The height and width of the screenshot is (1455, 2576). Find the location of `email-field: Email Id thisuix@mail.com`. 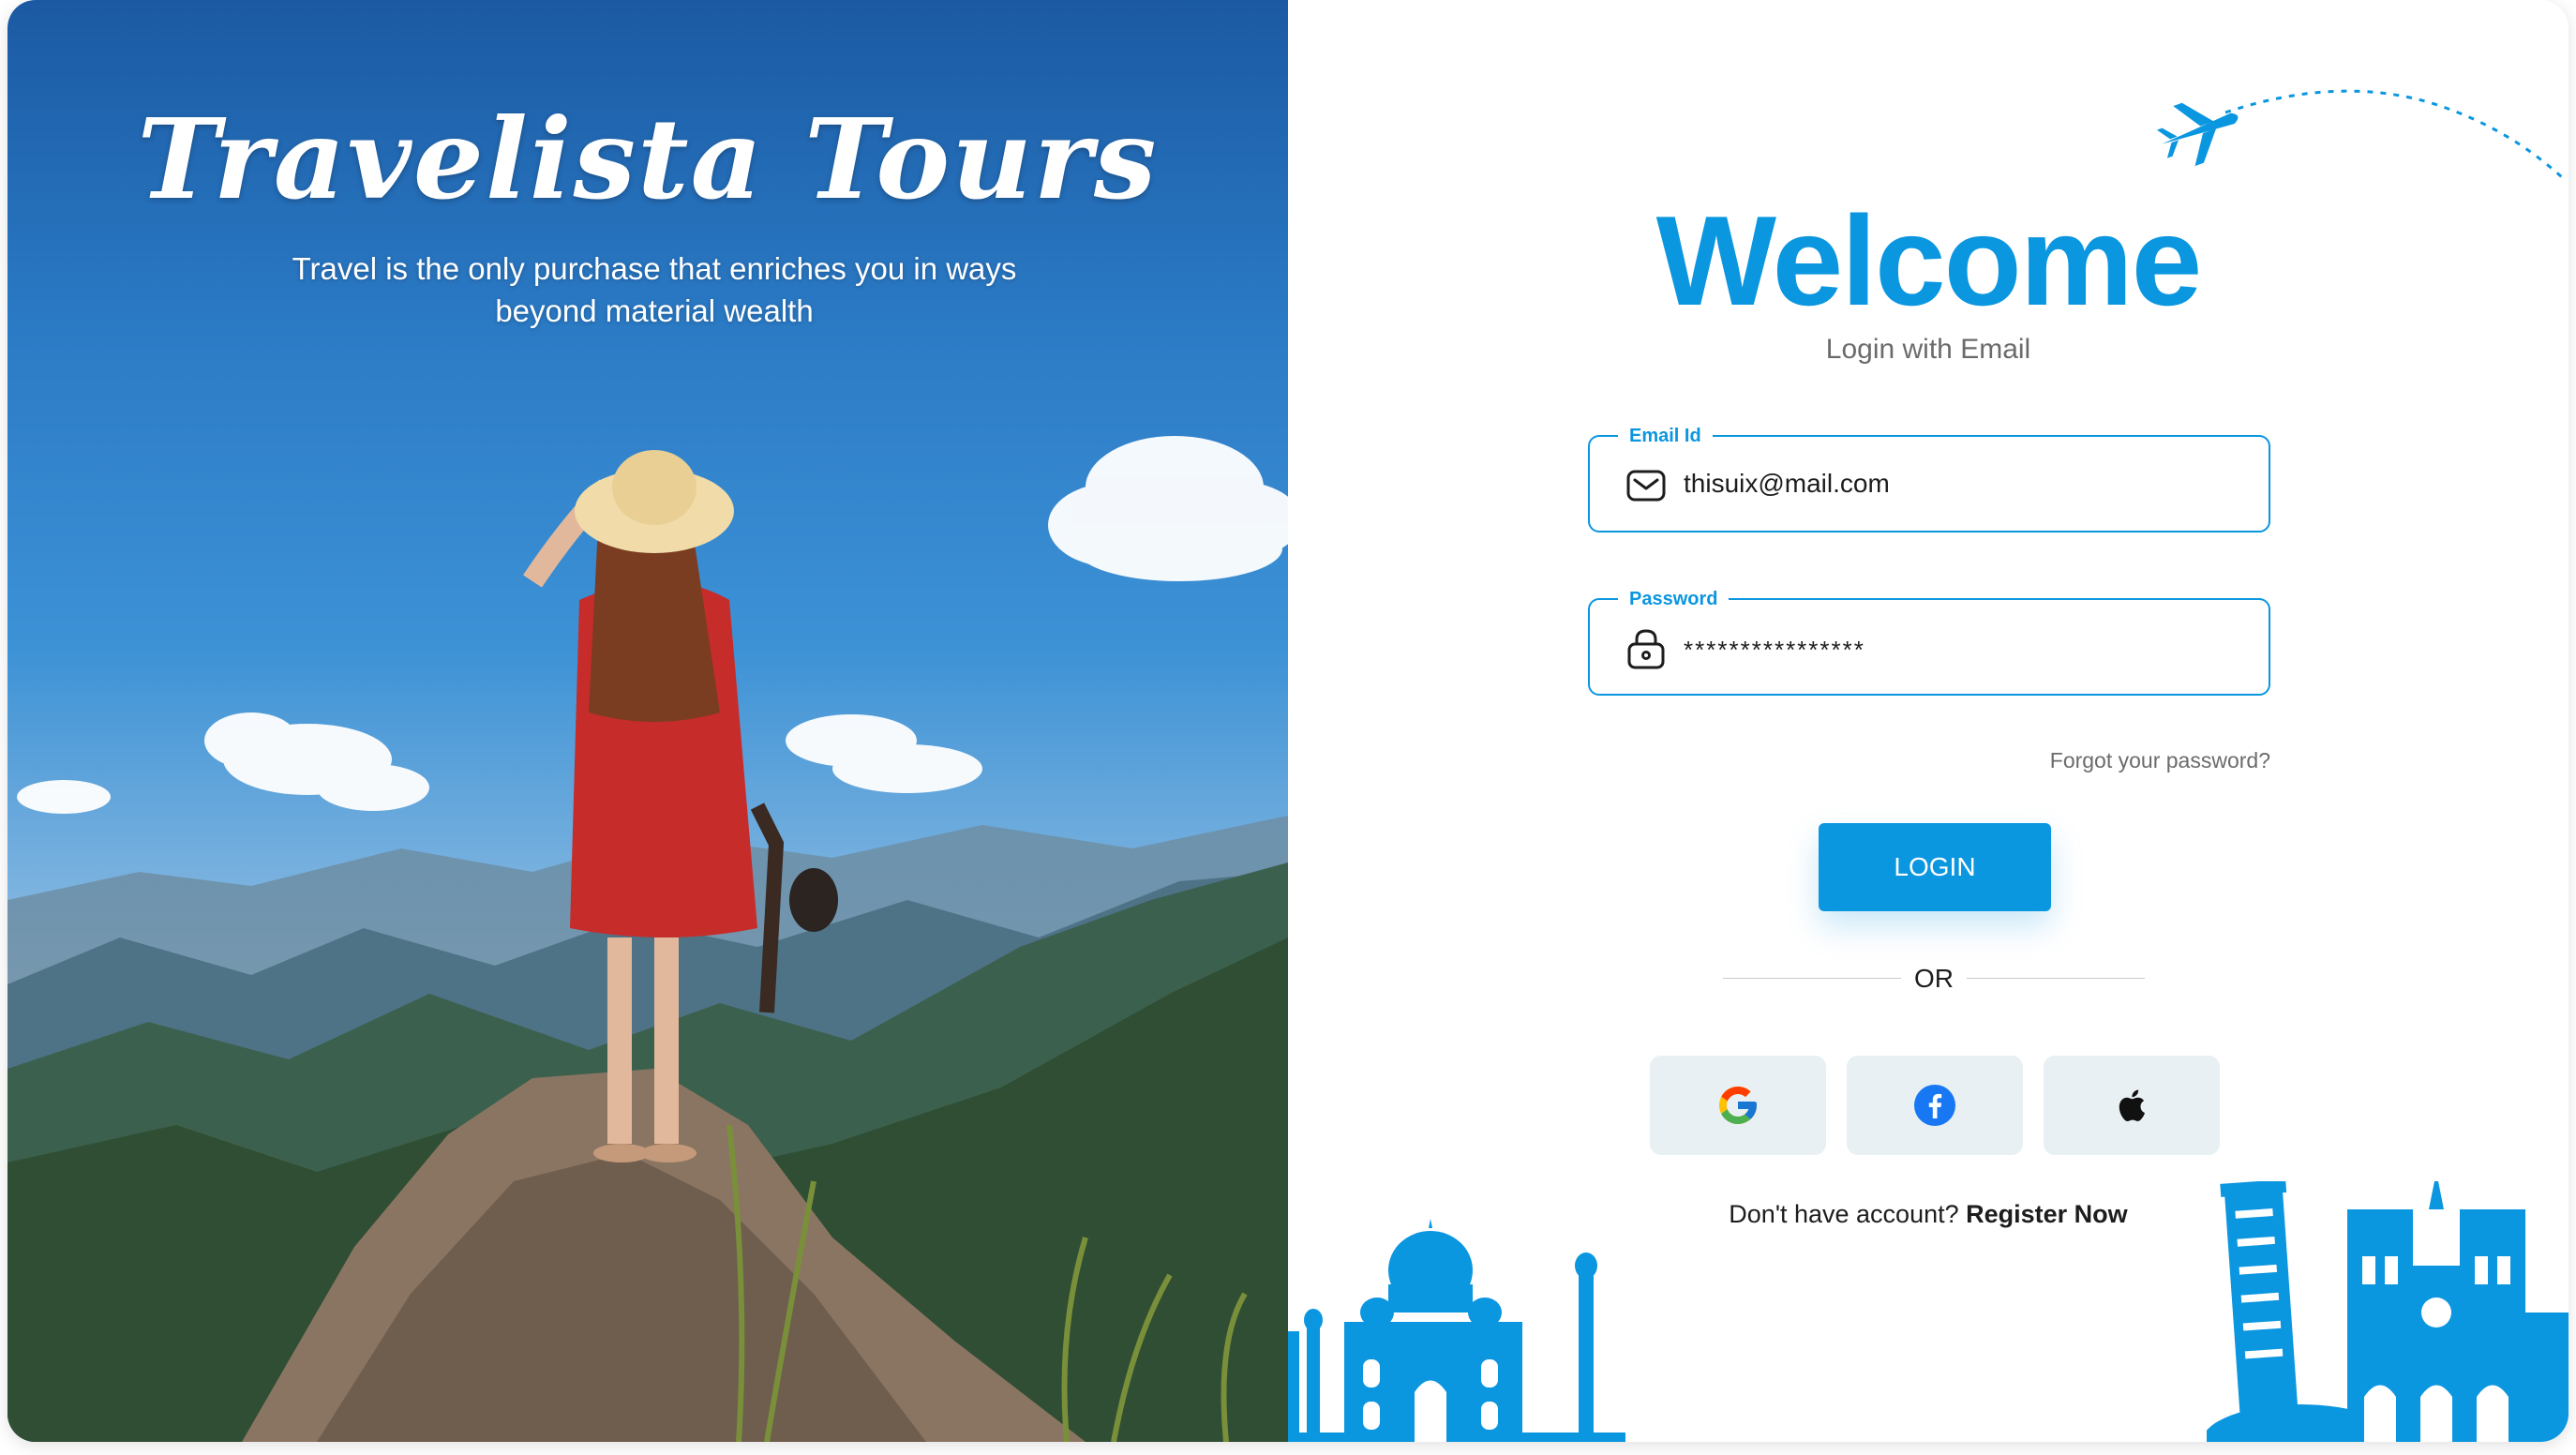

email-field: Email Id thisuix@mail.com is located at coordinates (1929, 478).